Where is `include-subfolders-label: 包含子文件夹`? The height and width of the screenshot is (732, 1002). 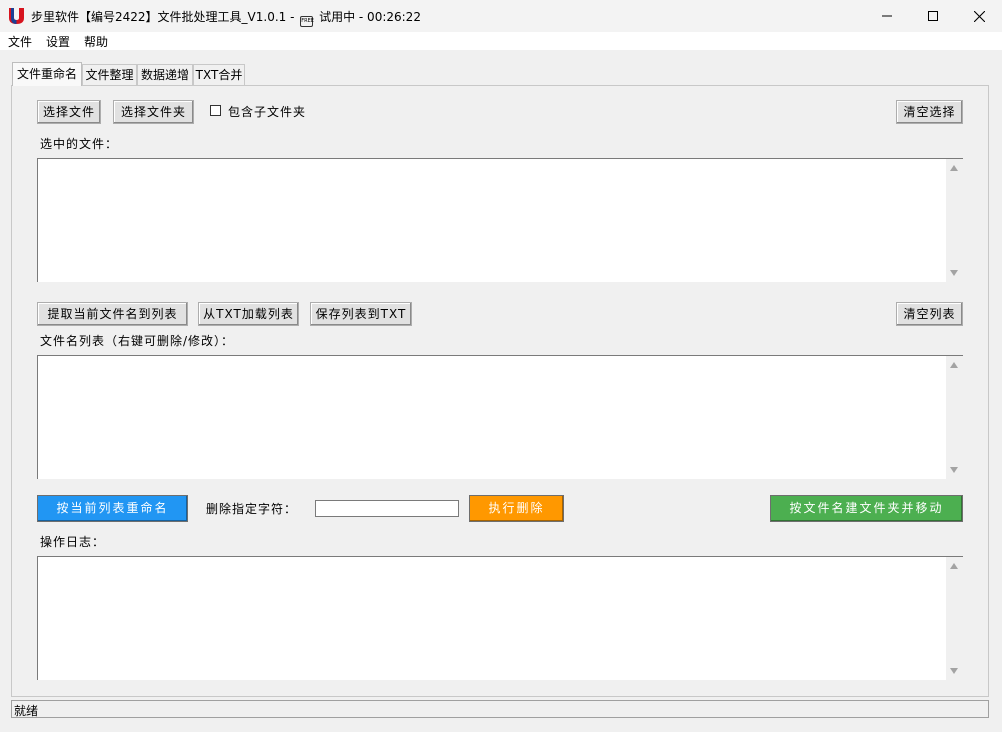
include-subfolders-label: 包含子文件夹 is located at coordinates (267, 112).